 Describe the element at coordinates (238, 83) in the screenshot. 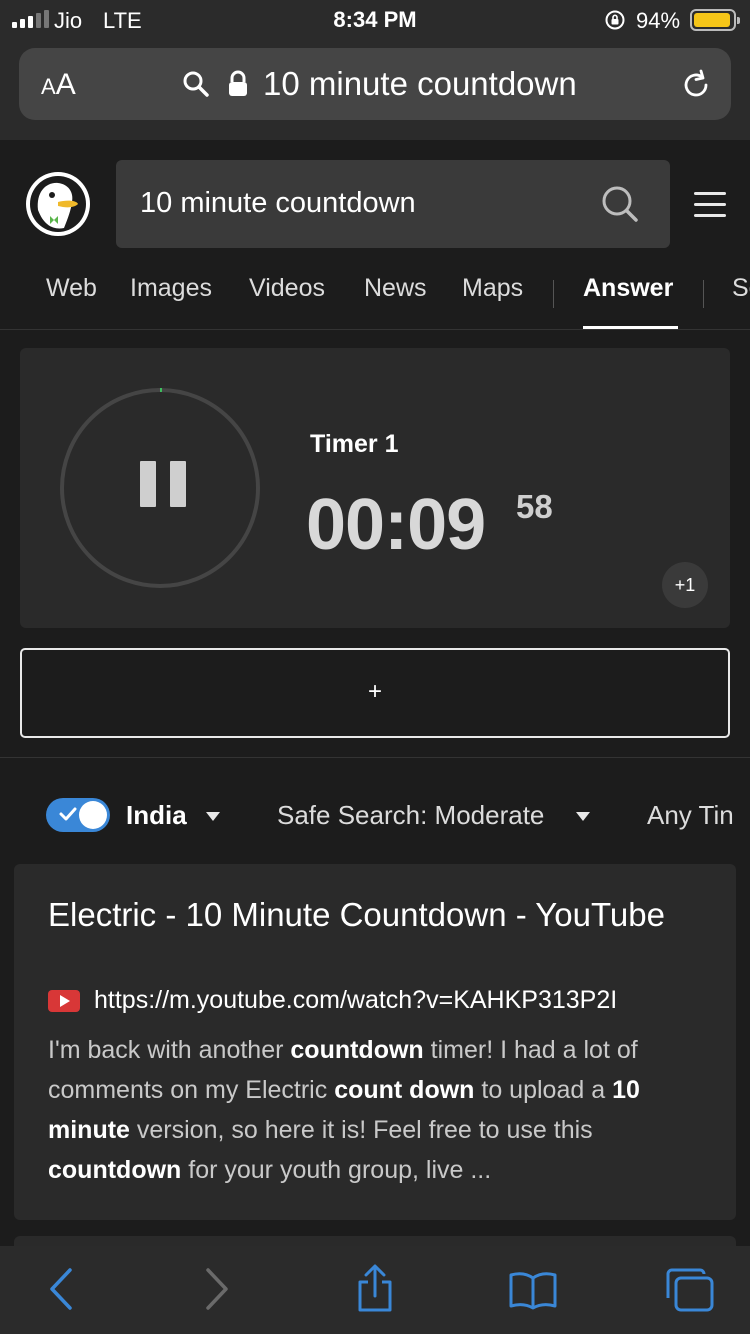

I see `lock-icon` at that location.